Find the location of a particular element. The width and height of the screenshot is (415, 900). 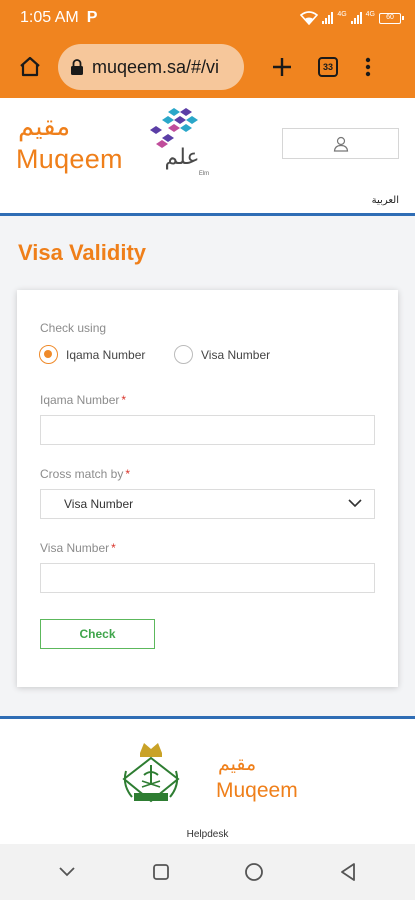

elm-arabic: علم is located at coordinates (181, 157).